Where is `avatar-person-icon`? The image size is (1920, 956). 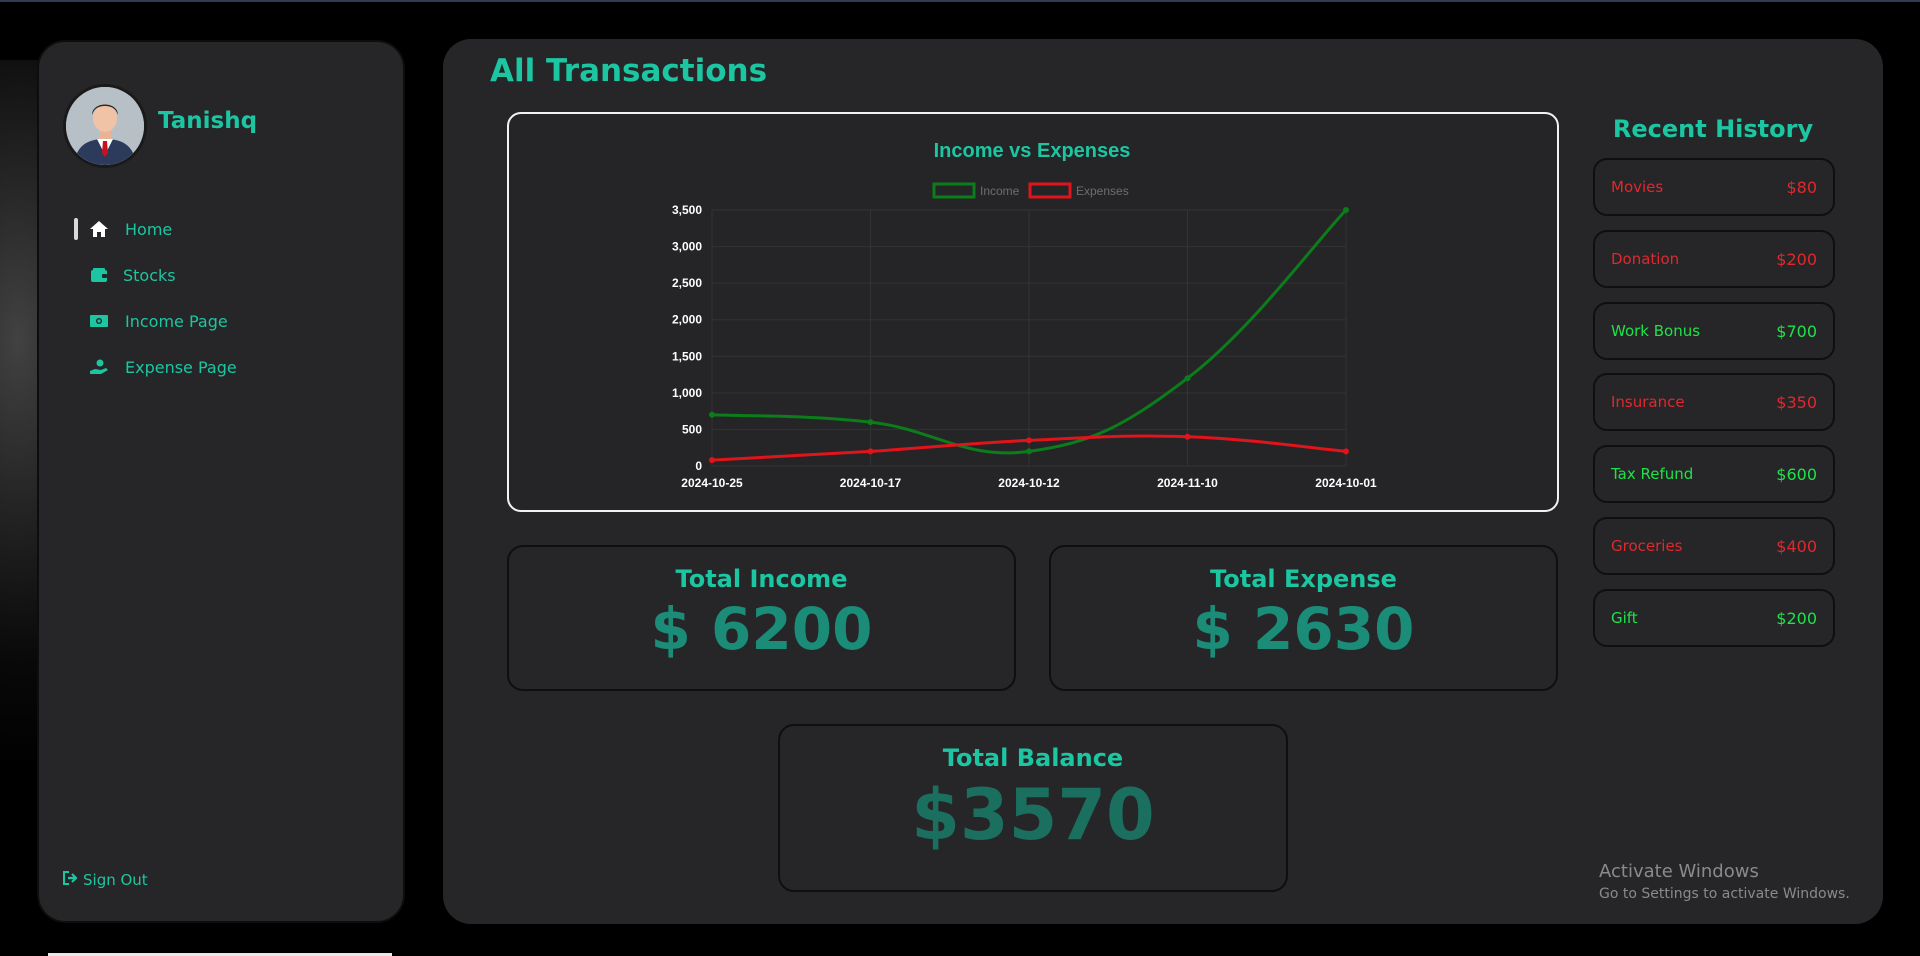 avatar-person-icon is located at coordinates (105, 126).